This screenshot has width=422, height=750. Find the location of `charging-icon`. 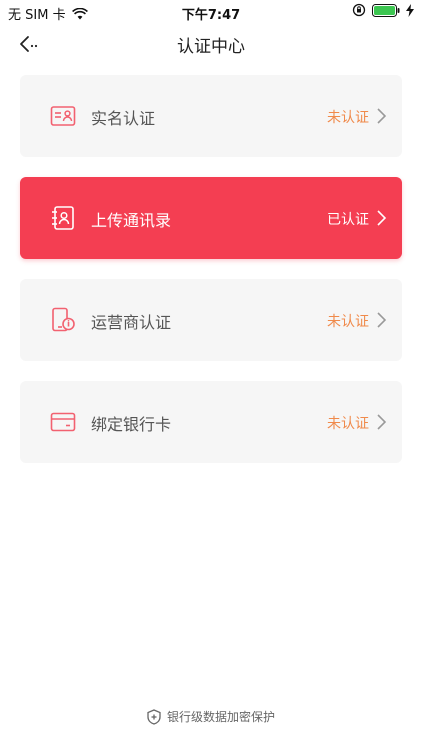

charging-icon is located at coordinates (410, 10).